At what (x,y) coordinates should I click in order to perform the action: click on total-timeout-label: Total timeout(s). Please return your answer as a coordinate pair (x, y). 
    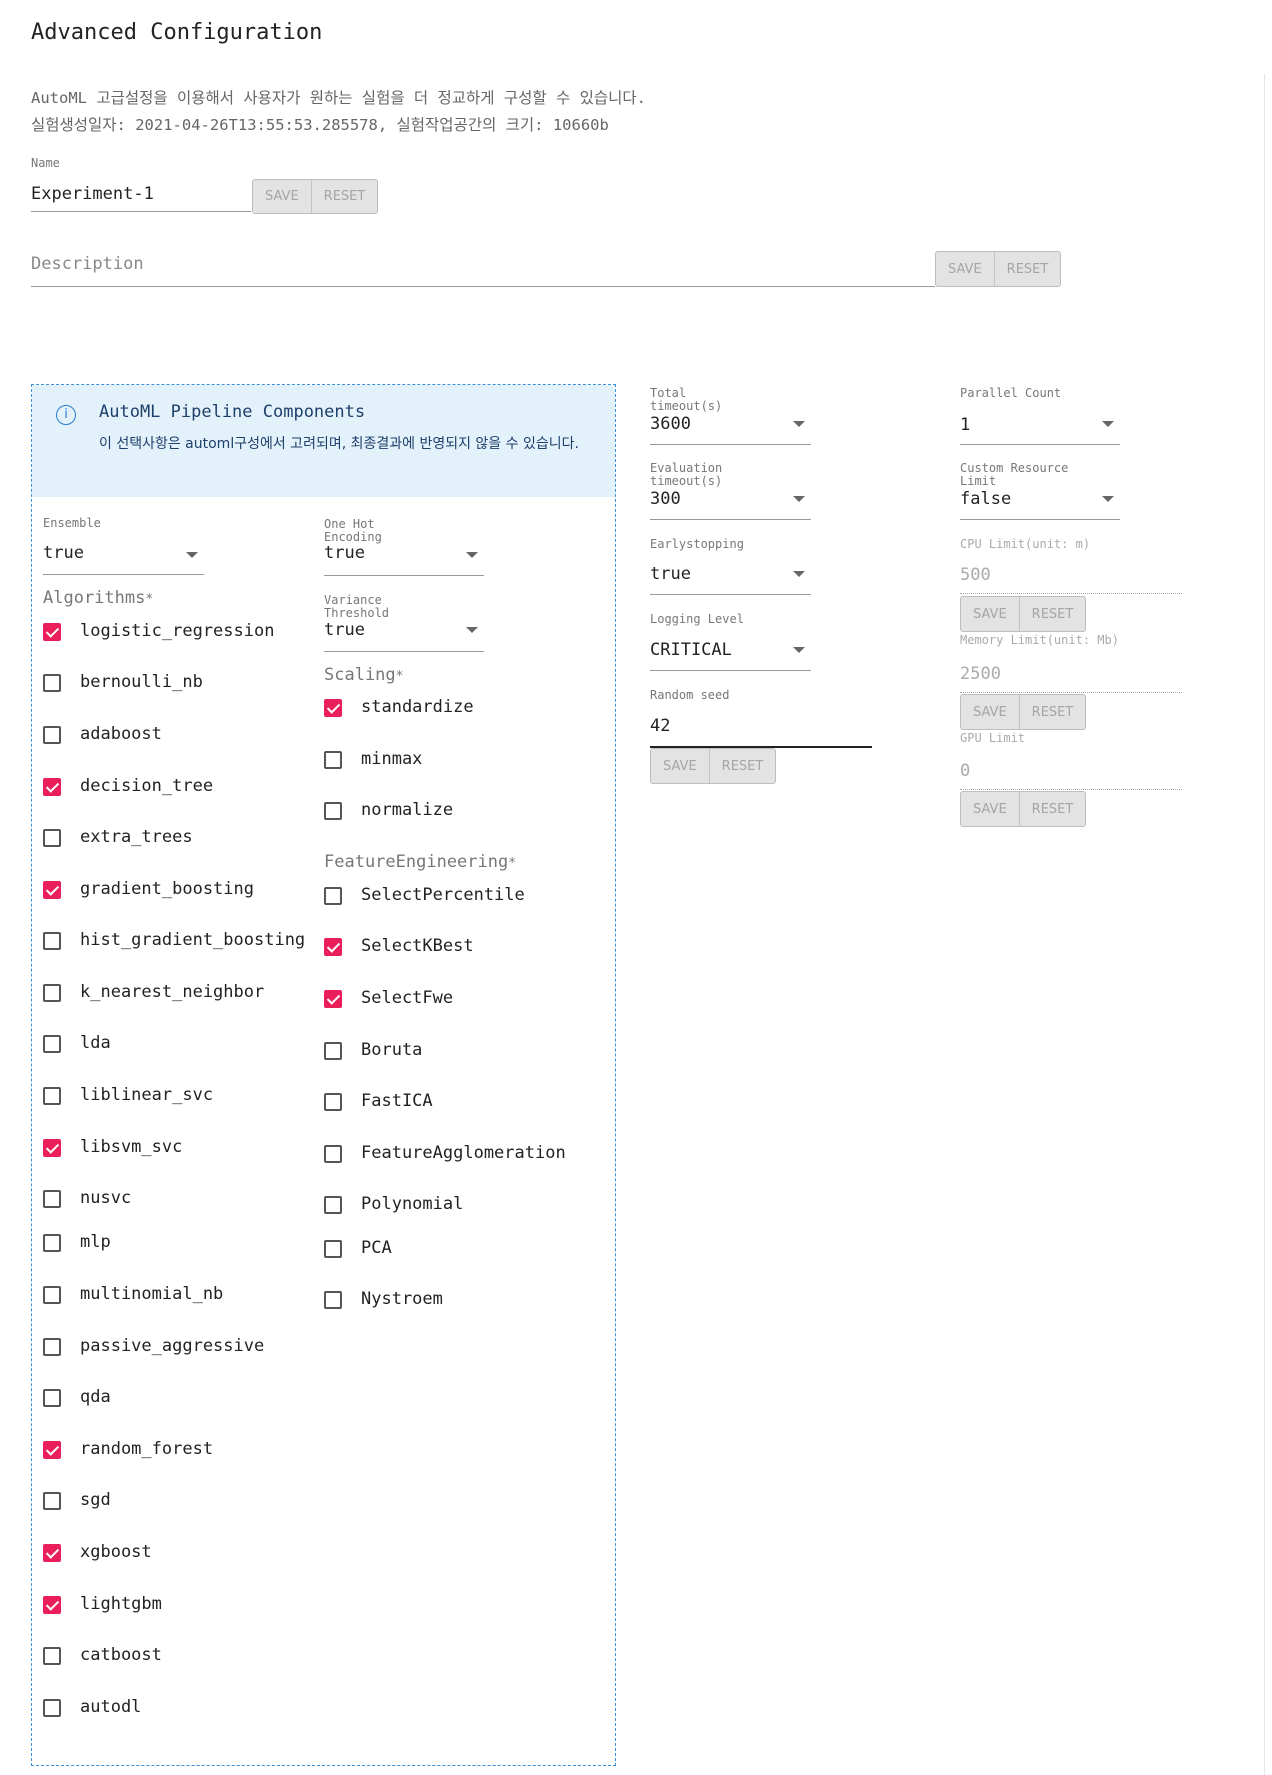
    Looking at the image, I should click on (686, 399).